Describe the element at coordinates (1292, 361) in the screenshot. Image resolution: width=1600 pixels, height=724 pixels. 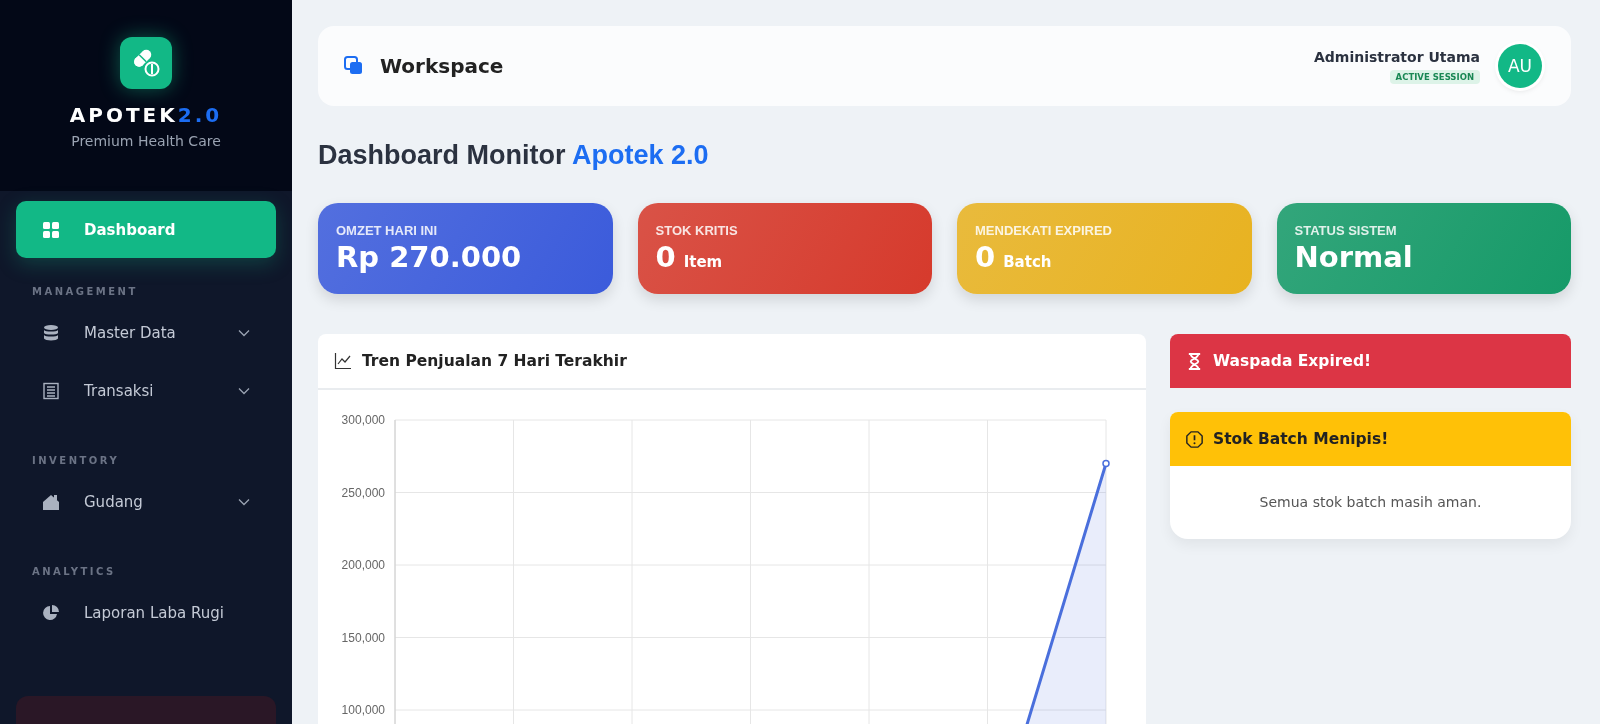
I see `alert-title: Waspada Expired!` at that location.